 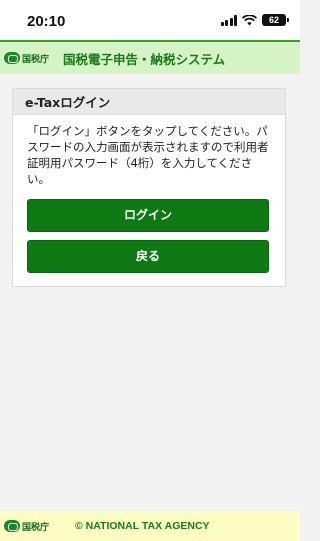 I want to click on nta-logo: 国税庁, so click(x=26, y=58).